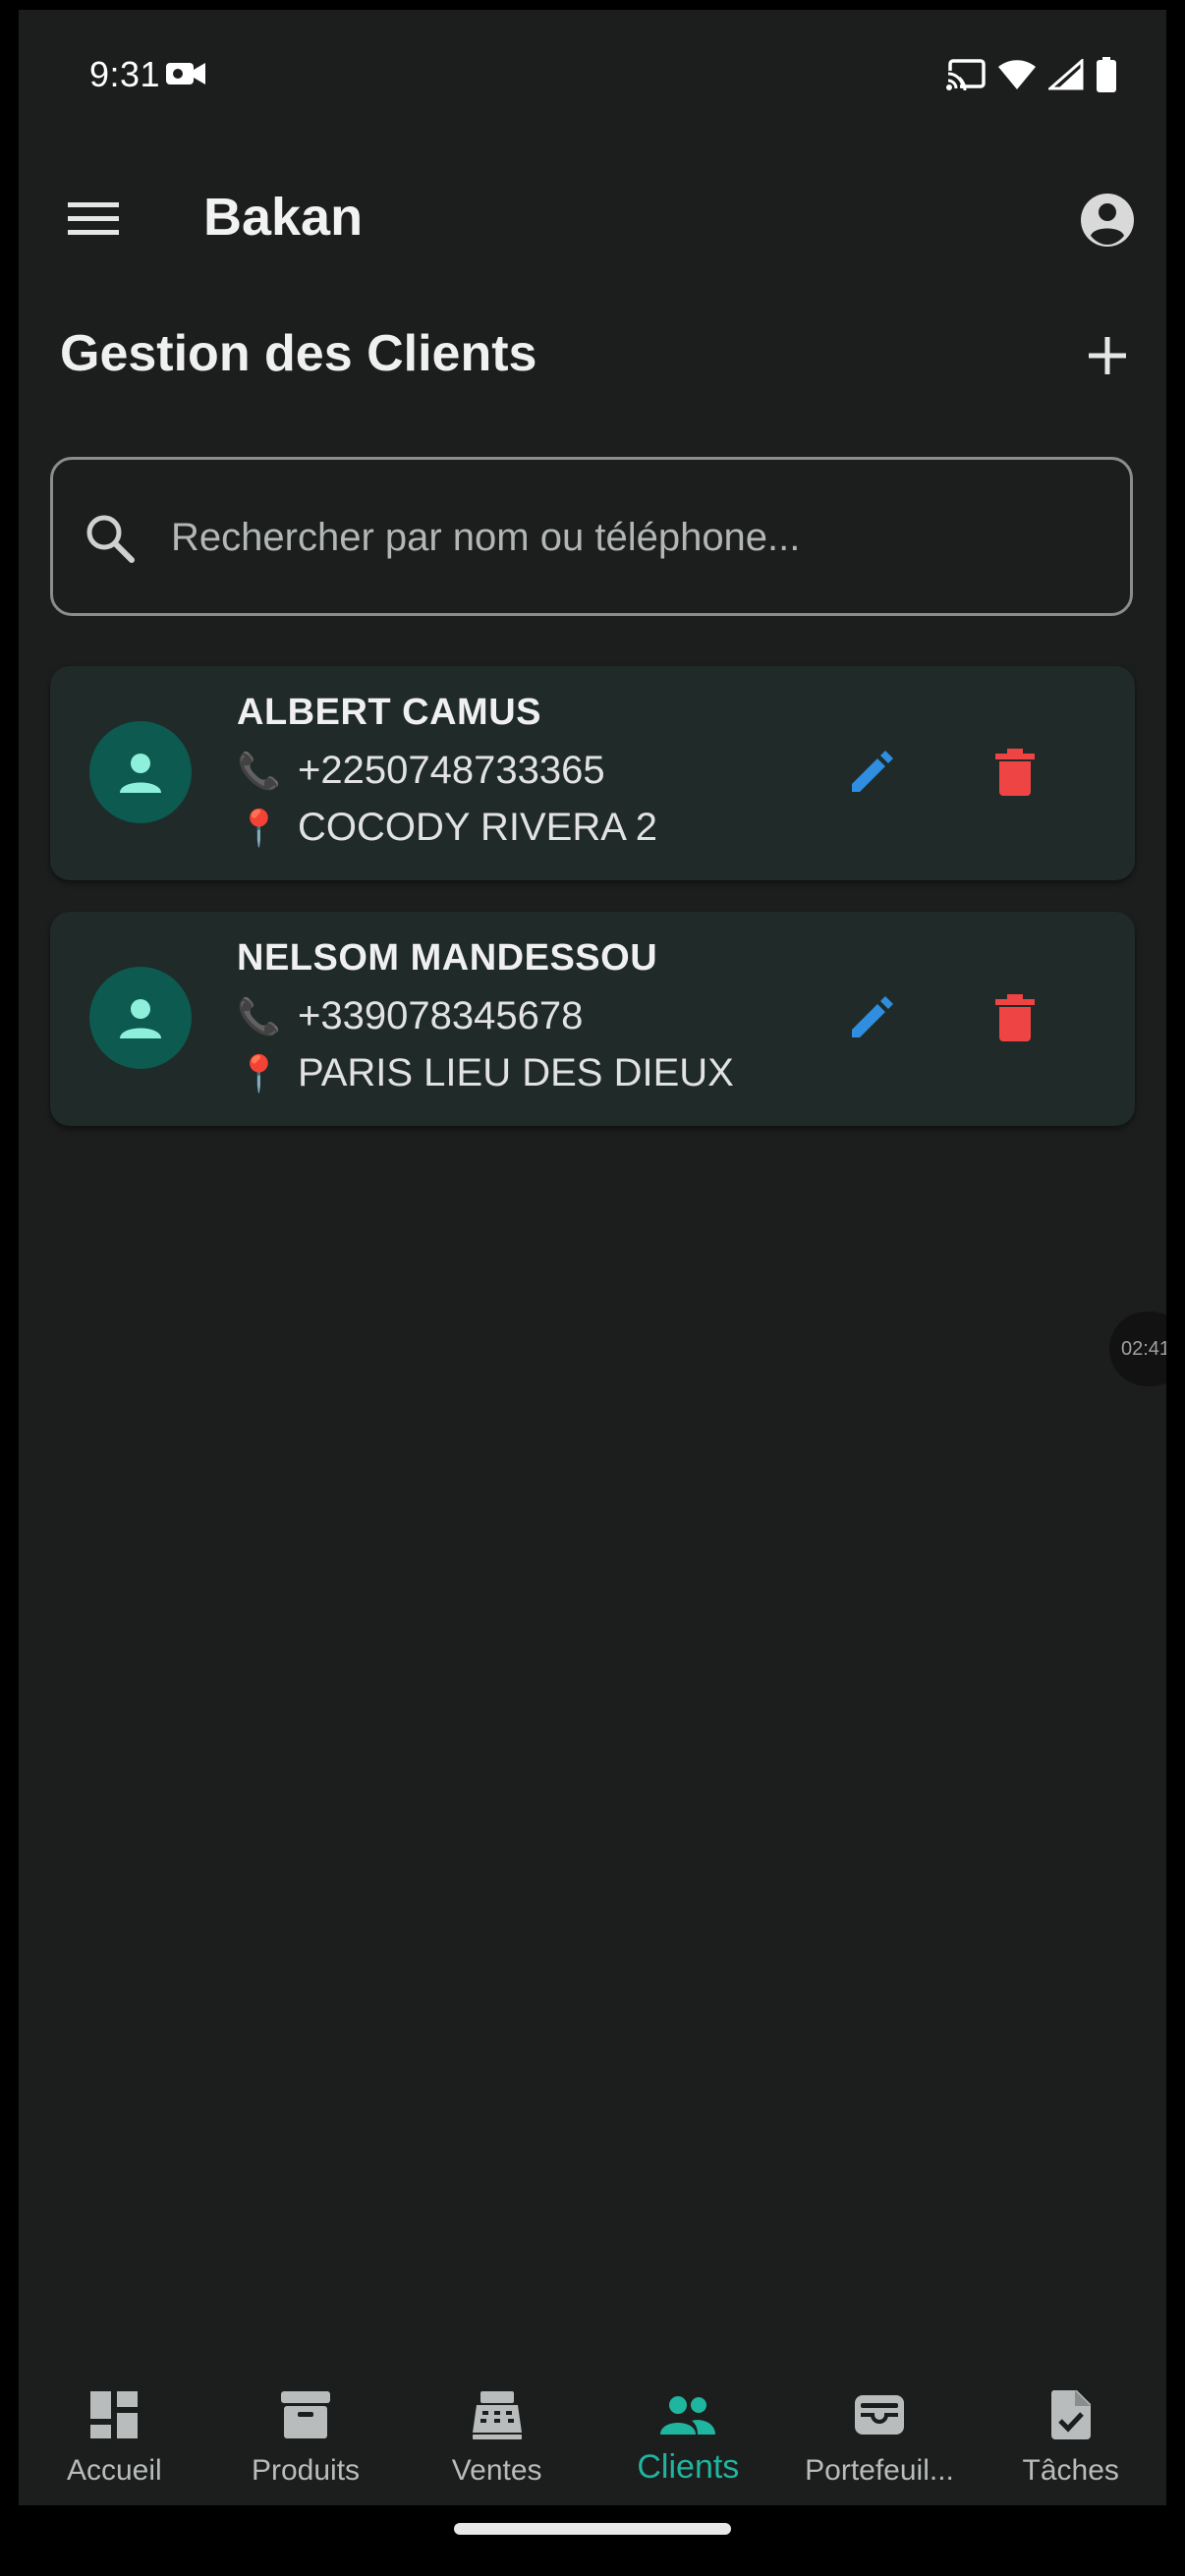 The image size is (1185, 2576). I want to click on nav-label: Produits, so click(306, 2470).